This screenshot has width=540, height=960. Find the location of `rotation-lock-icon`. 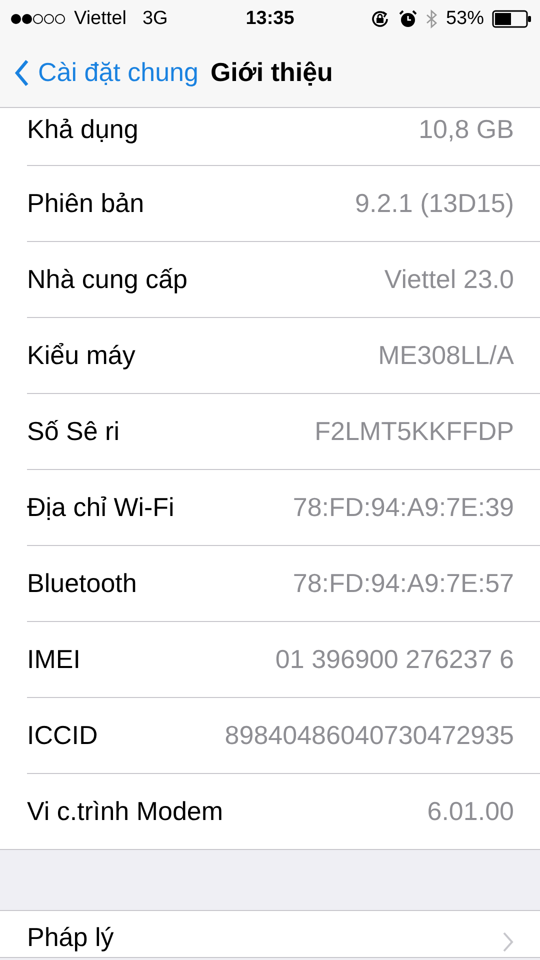

rotation-lock-icon is located at coordinates (380, 19).